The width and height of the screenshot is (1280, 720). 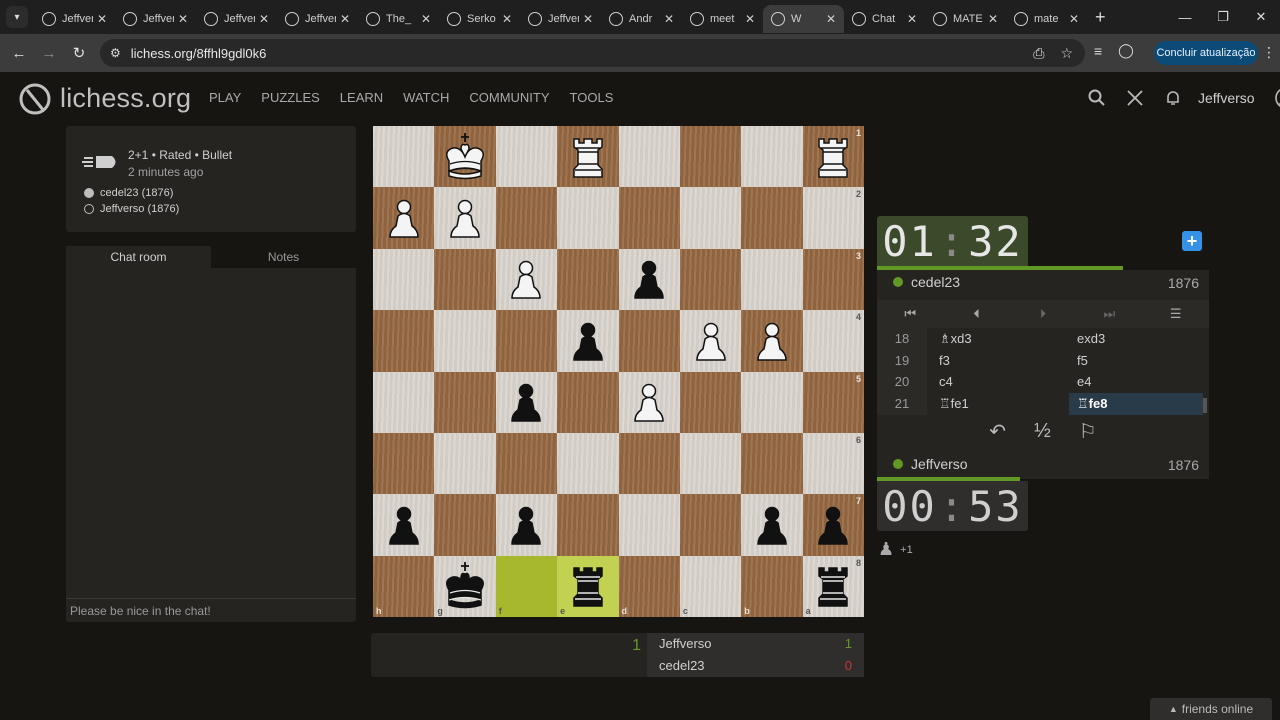 I want to click on first-move-icon: ⏮, so click(x=910, y=314).